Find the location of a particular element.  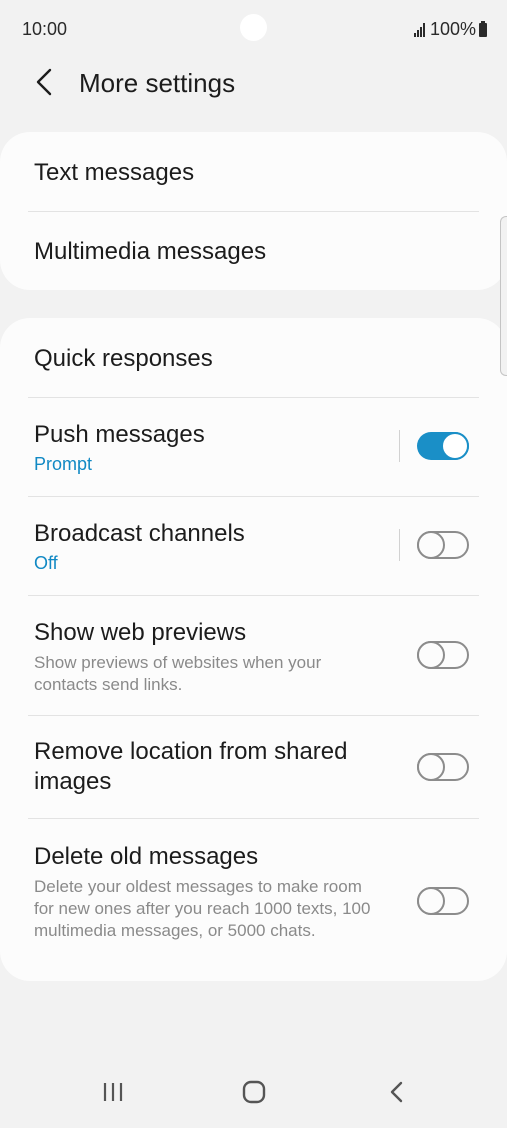

push-messages-status: Prompt is located at coordinates (63, 464).